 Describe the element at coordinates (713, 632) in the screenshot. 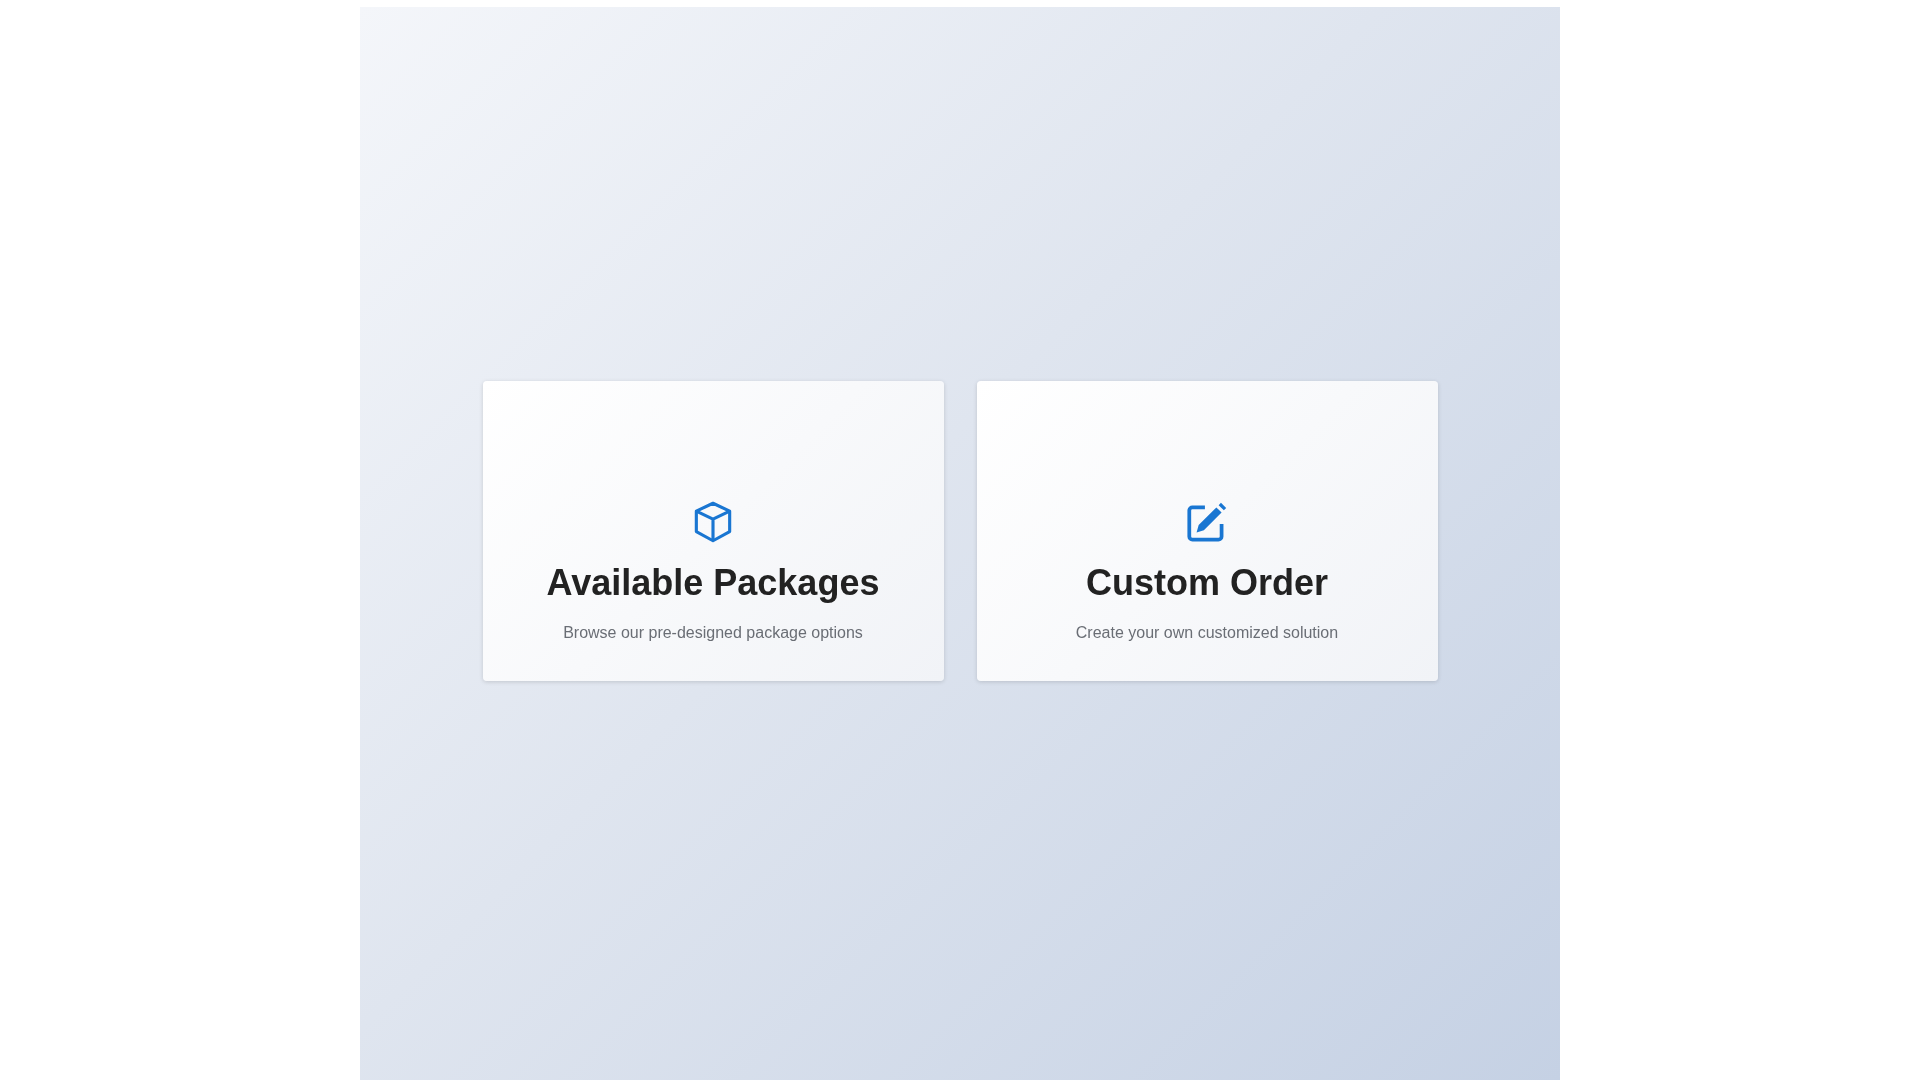

I see `card-description: Browse our pre-designed package options` at that location.